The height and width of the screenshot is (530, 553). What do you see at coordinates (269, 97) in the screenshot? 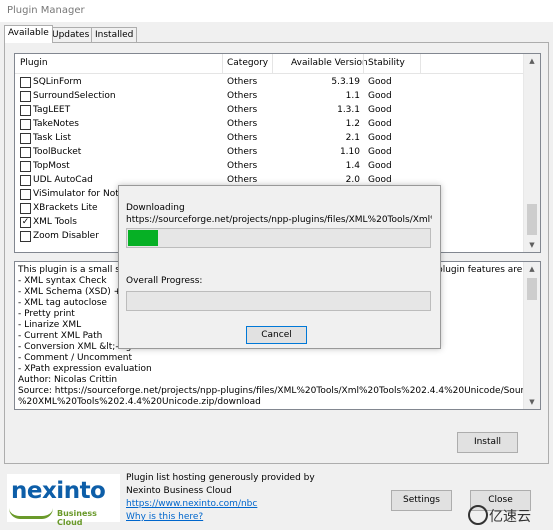
I see `list-item: SurroundSelection Others 1.1 Good` at bounding box center [269, 97].